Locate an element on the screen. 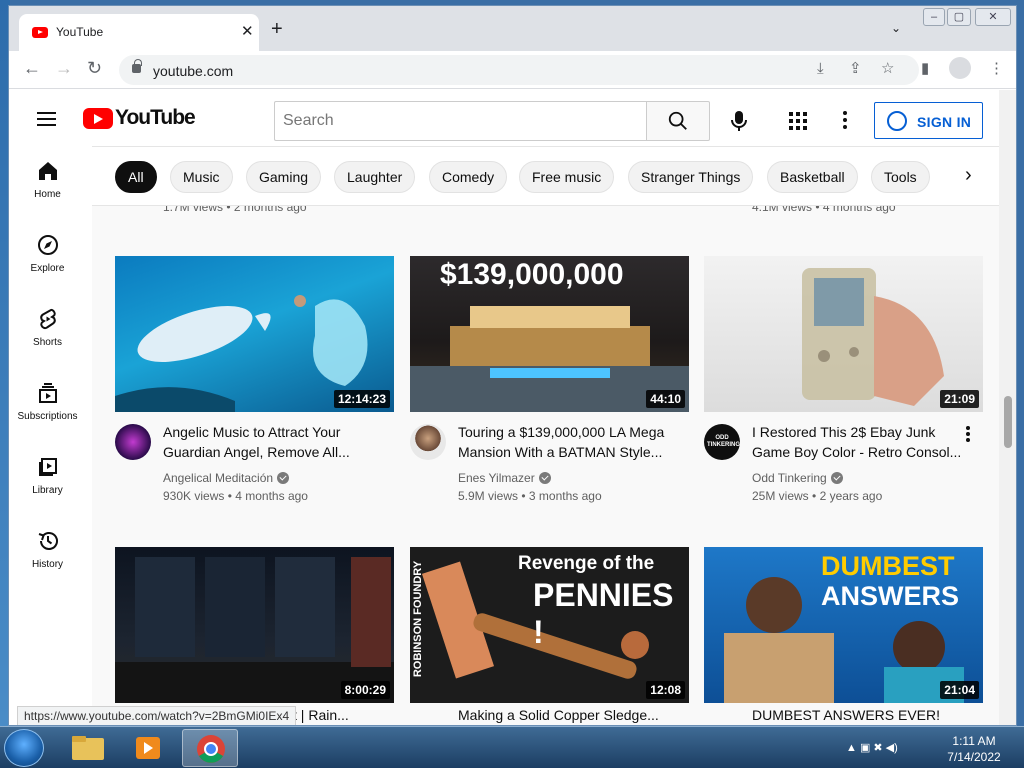 This screenshot has height=768, width=1024. sidebar-item-library: Library is located at coordinates (47, 477).